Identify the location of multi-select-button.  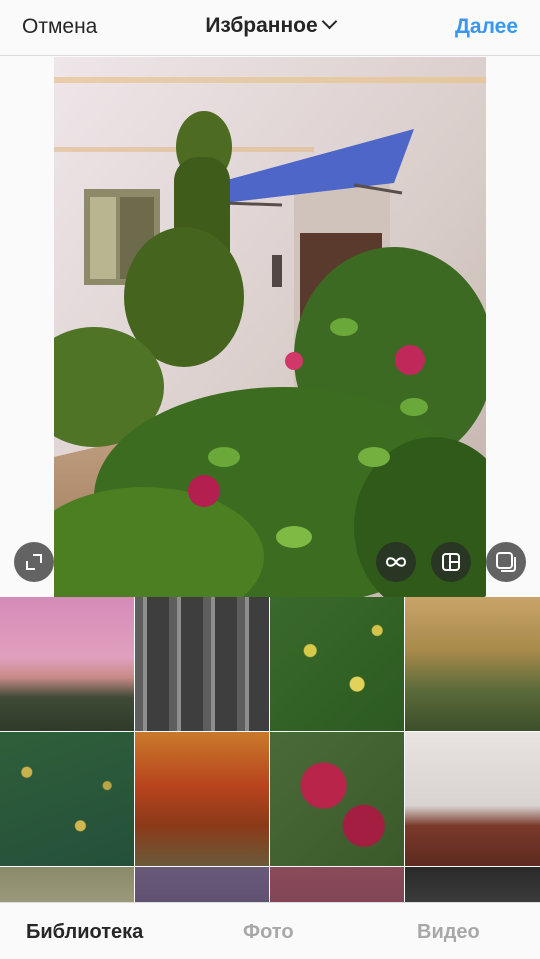
(506, 562).